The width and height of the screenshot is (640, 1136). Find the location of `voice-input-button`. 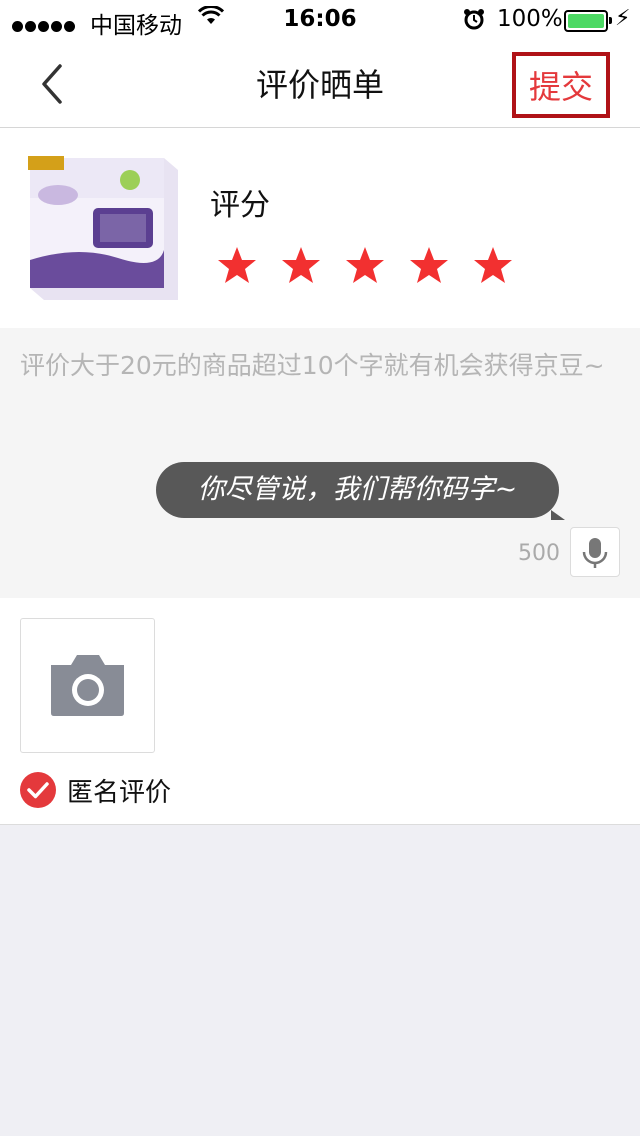

voice-input-button is located at coordinates (595, 552).